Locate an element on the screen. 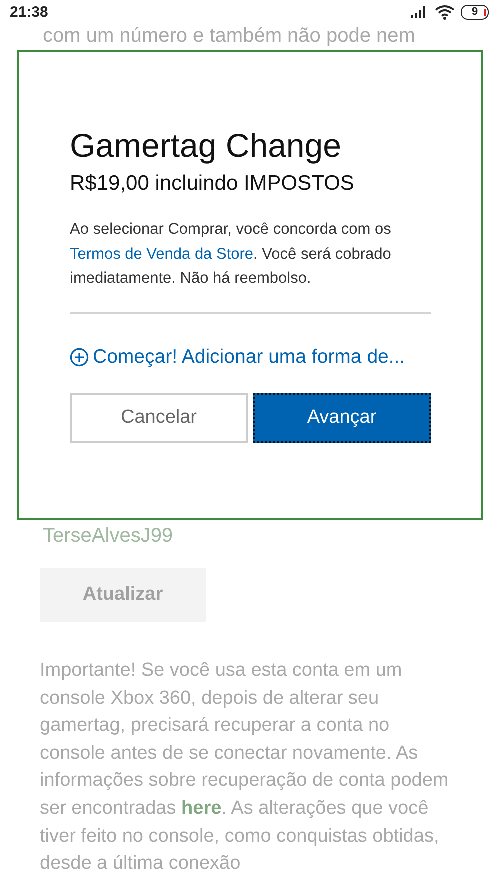  battery-icon: 9 is located at coordinates (475, 12).